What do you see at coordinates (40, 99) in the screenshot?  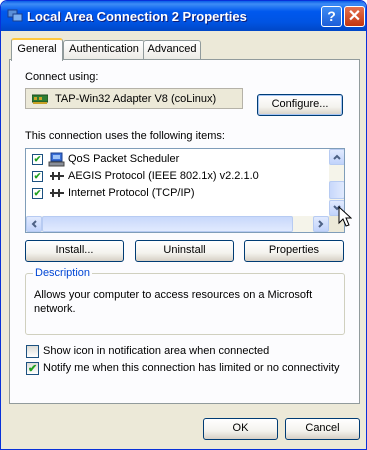 I see `network-adapter-icon` at bounding box center [40, 99].